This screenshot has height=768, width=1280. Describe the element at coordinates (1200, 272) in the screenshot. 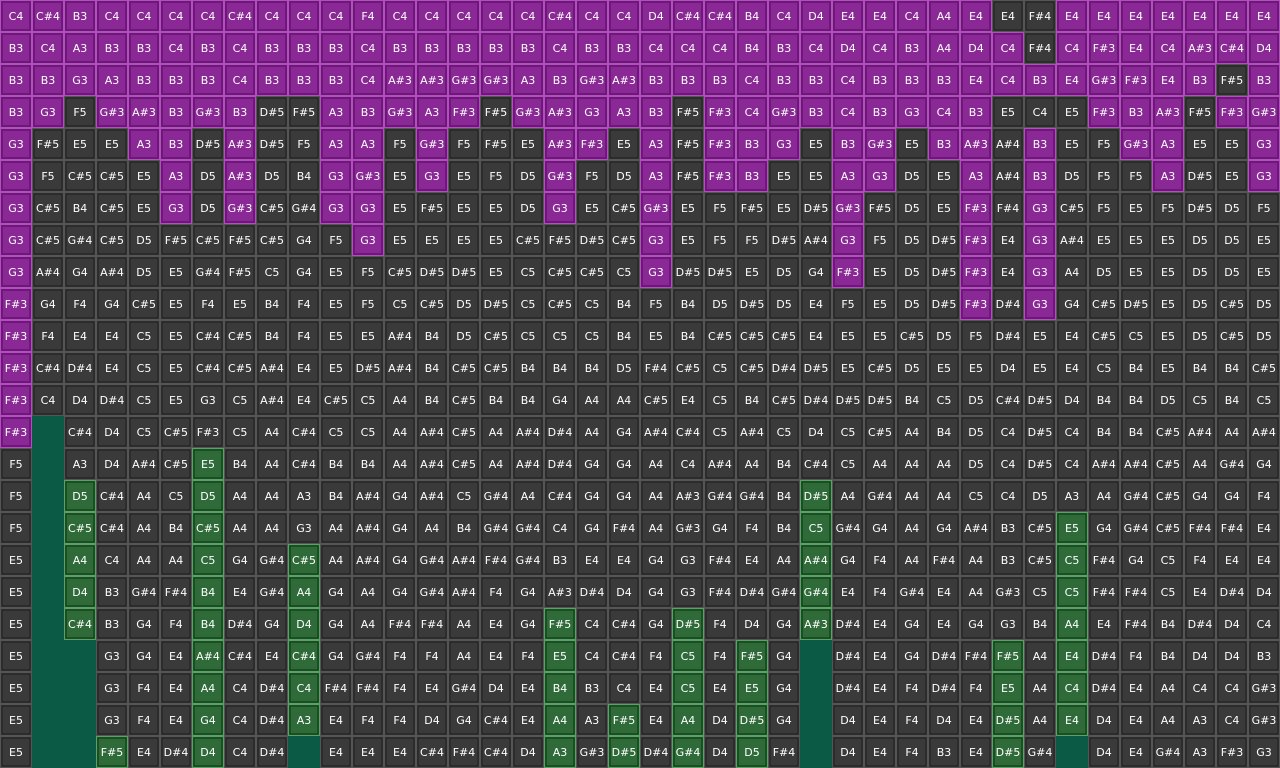

I see `note-cell-r8-c37: D5` at that location.